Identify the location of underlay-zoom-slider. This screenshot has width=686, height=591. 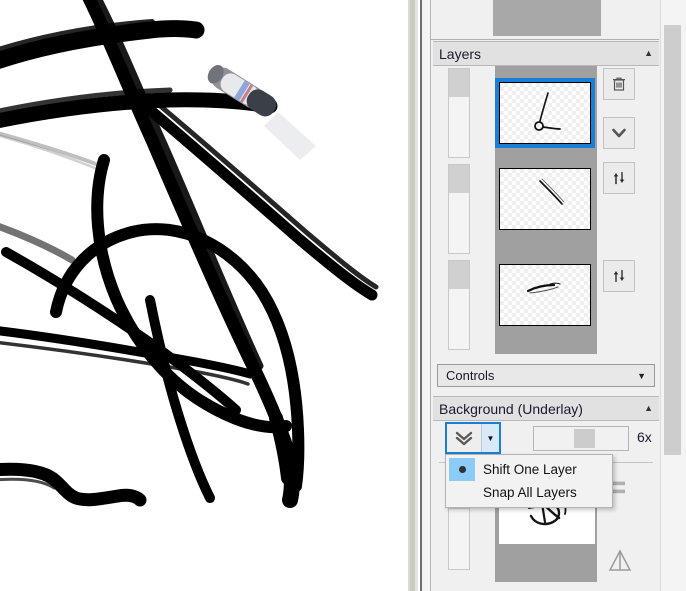
(581, 438).